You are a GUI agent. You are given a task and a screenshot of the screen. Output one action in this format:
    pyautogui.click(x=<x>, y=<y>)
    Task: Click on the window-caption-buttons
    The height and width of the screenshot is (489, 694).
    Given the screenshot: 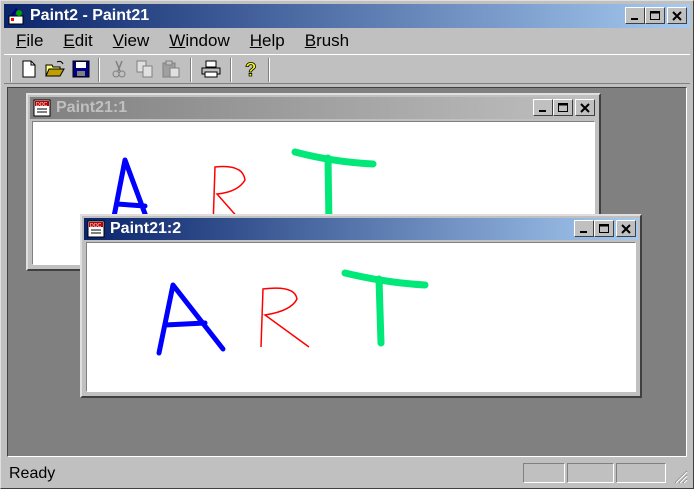 What is the action you would take?
    pyautogui.click(x=656, y=15)
    